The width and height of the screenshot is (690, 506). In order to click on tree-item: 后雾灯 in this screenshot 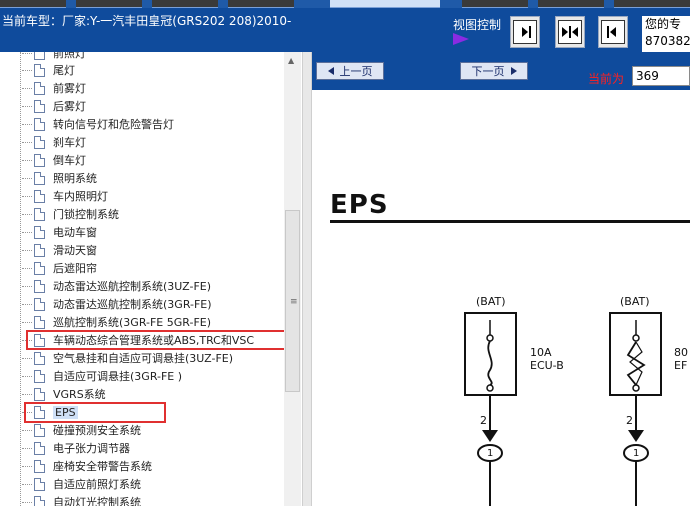, I will do `click(54, 106)`.